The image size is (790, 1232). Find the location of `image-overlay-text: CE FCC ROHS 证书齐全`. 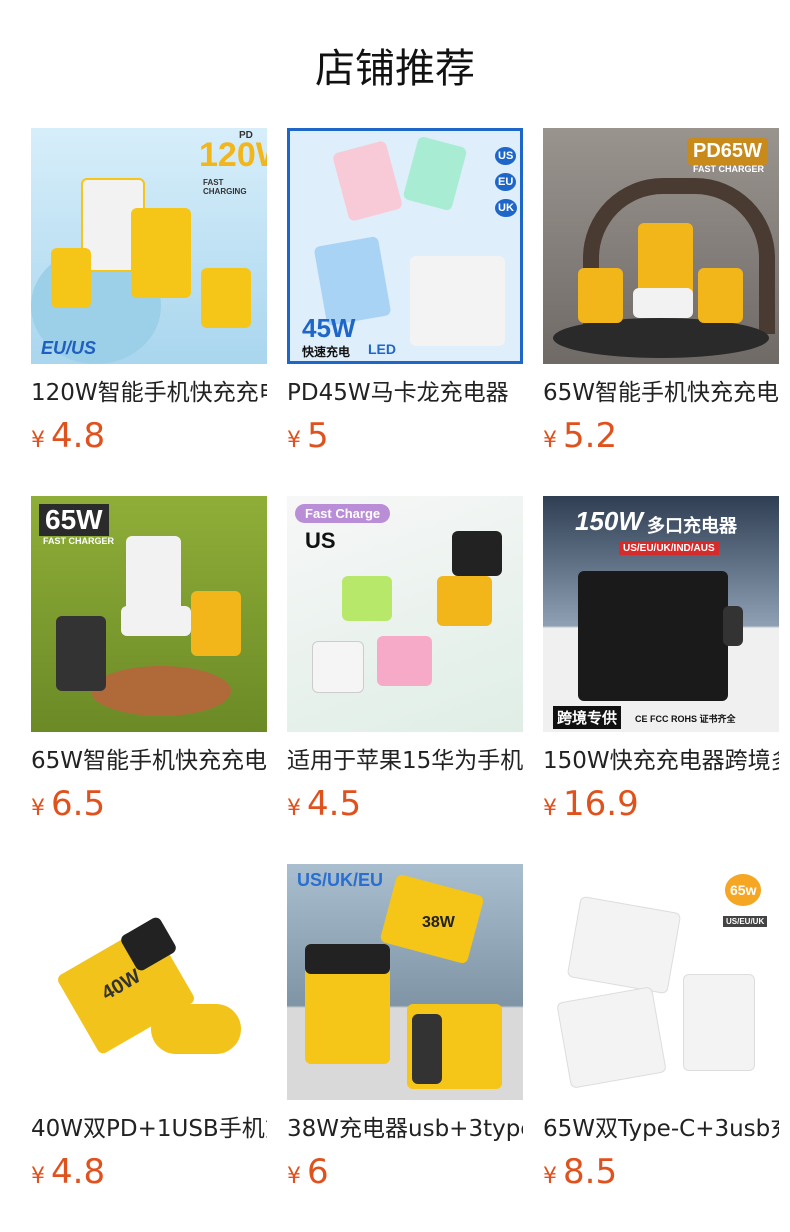

image-overlay-text: CE FCC ROHS 证书齐全 is located at coordinates (685, 719).